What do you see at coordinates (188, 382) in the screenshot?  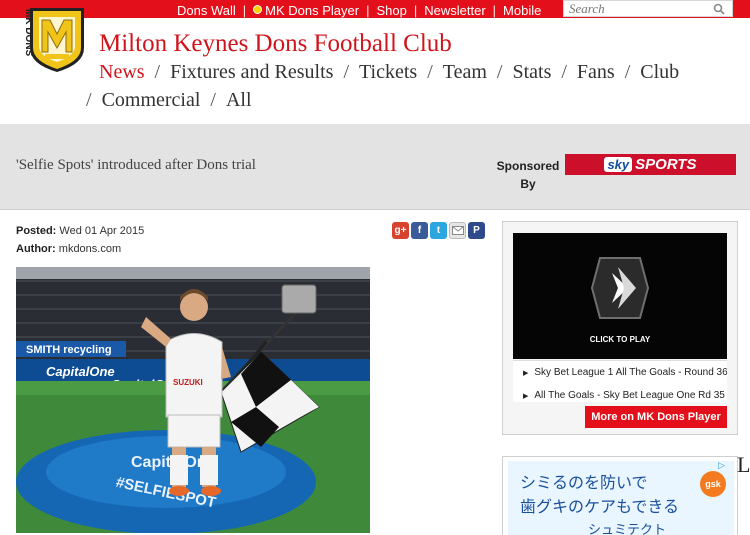 I see `shirt-sponsor: SUZUKI` at bounding box center [188, 382].